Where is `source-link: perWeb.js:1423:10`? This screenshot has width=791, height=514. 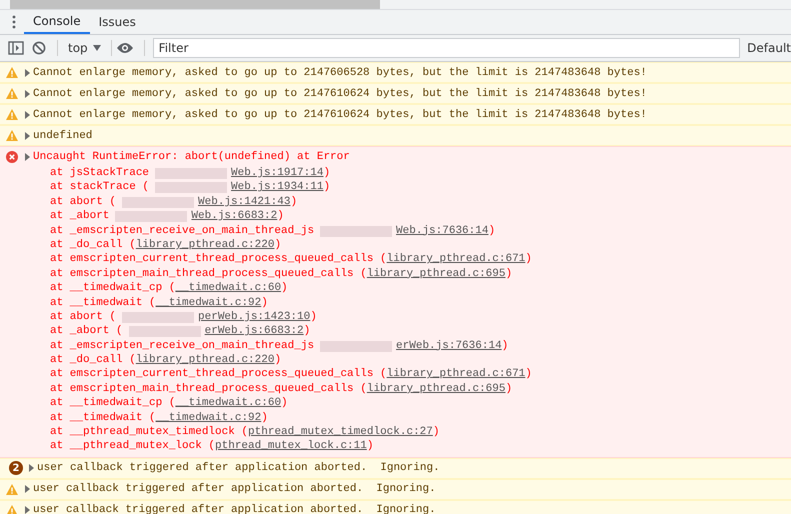
source-link: perWeb.js:1423:10 is located at coordinates (254, 317).